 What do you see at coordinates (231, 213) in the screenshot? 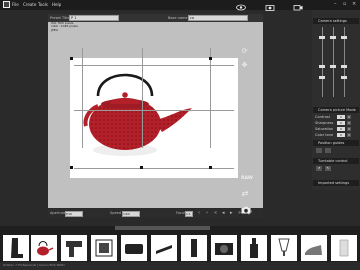
I see `next-frame-icon: ▸` at bounding box center [231, 213].